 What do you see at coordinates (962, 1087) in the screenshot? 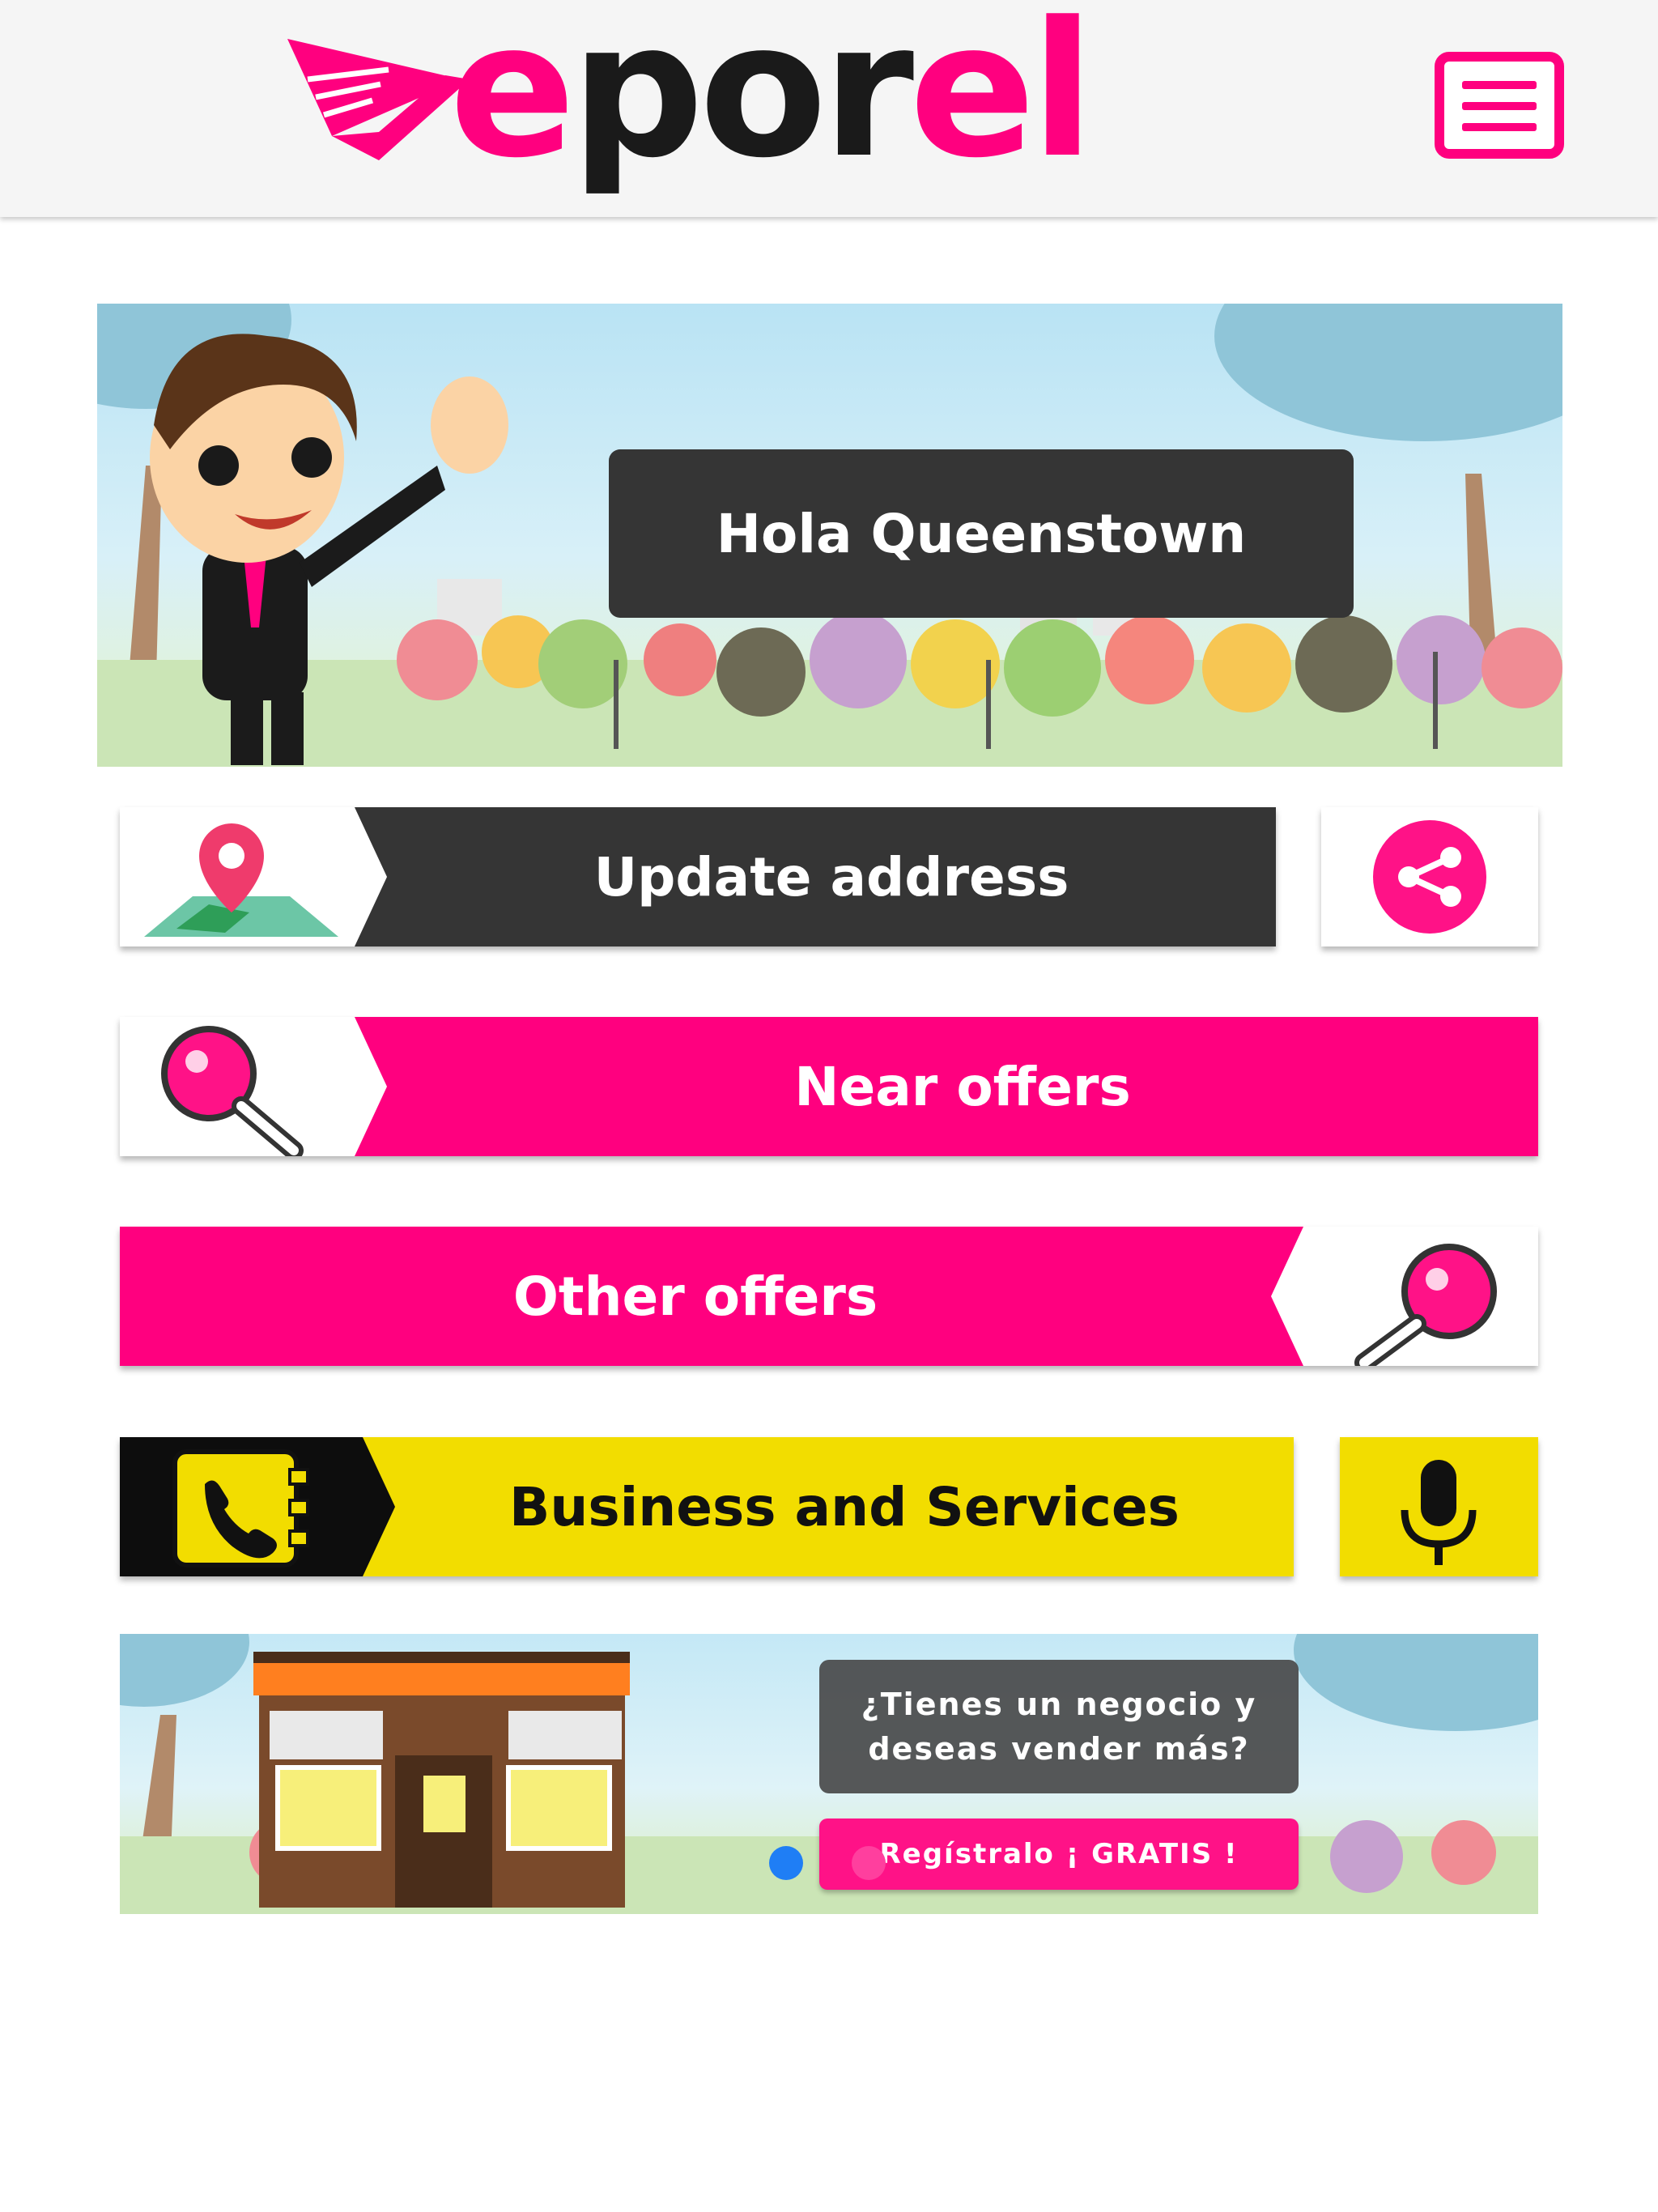
I see `near-offers-label: Near offers` at bounding box center [962, 1087].